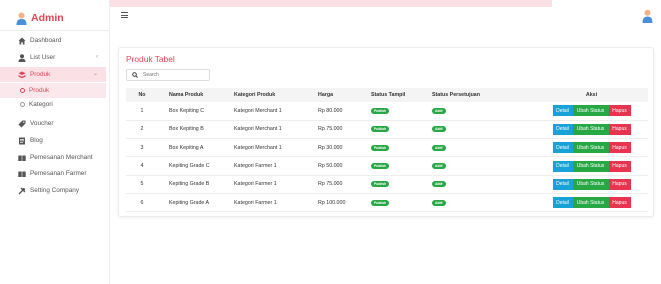  I want to click on topbar, so click(385, 16).